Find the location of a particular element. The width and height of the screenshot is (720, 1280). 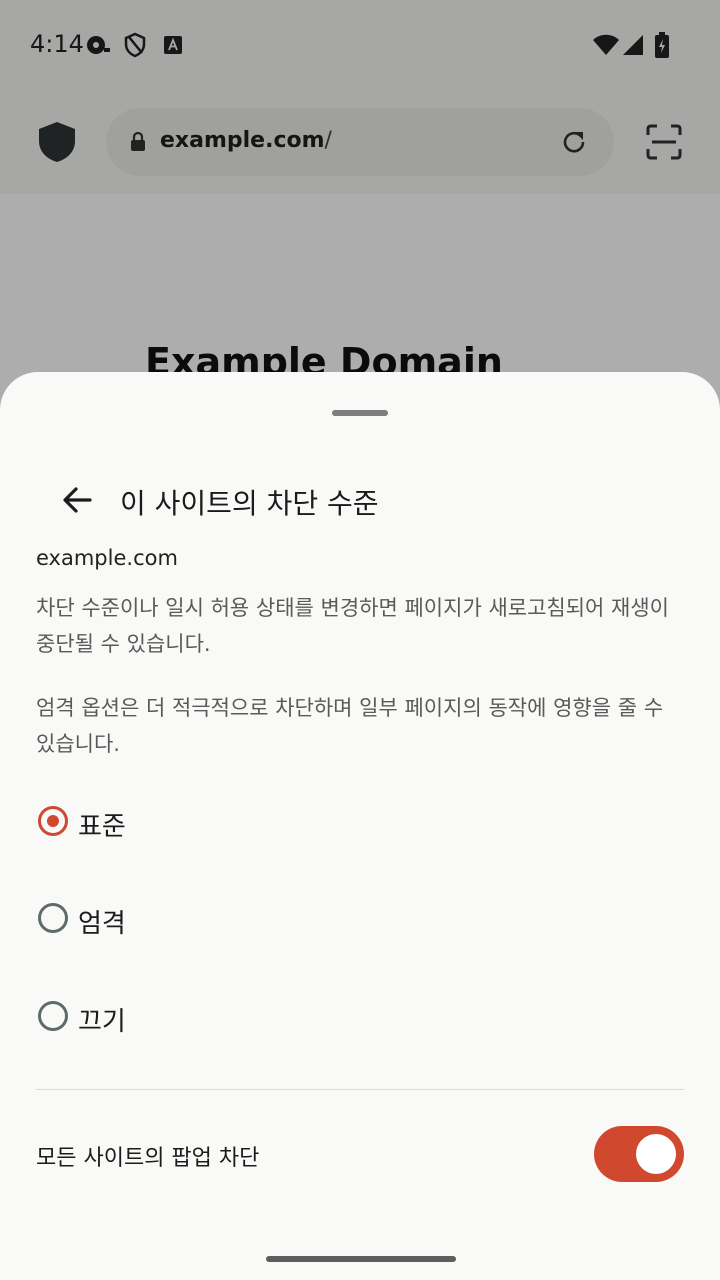

gesture-nav-handle is located at coordinates (361, 1259).